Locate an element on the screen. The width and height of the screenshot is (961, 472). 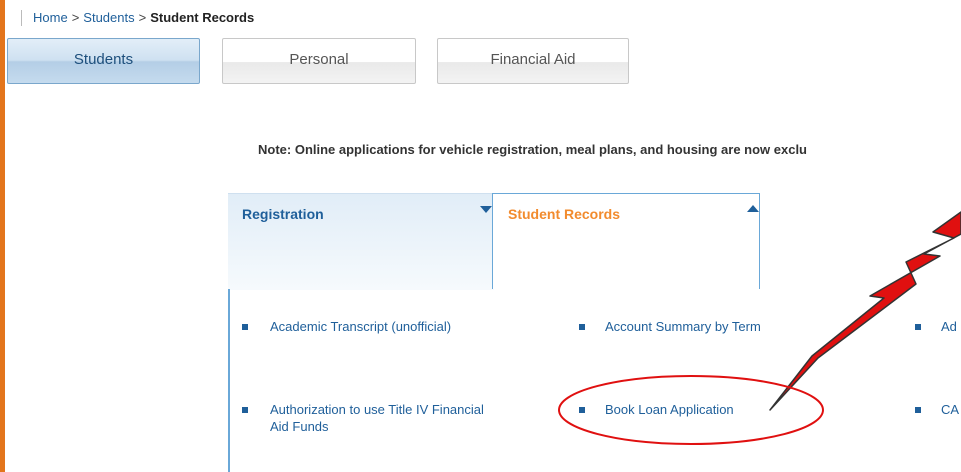
breadcrumb: Home > Students > Student Records is located at coordinates (143, 17).